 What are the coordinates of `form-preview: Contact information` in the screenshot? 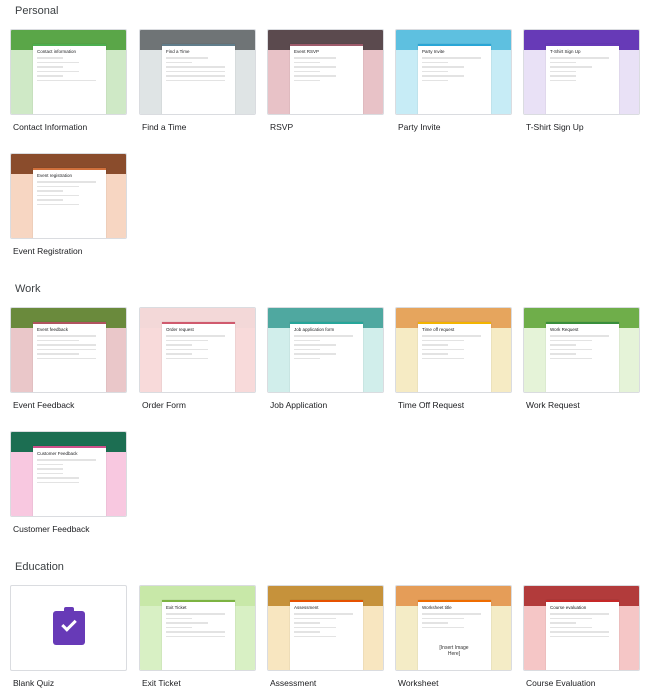 It's located at (69, 79).